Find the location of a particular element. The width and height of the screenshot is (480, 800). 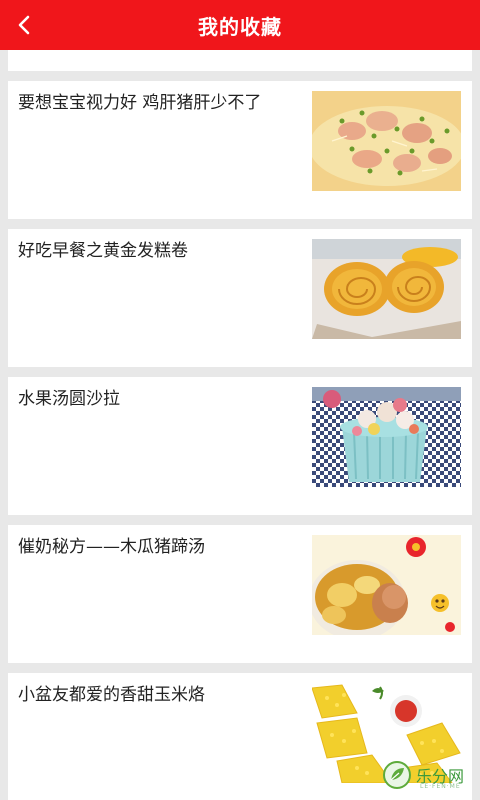

chevron-left-icon is located at coordinates (24, 25).